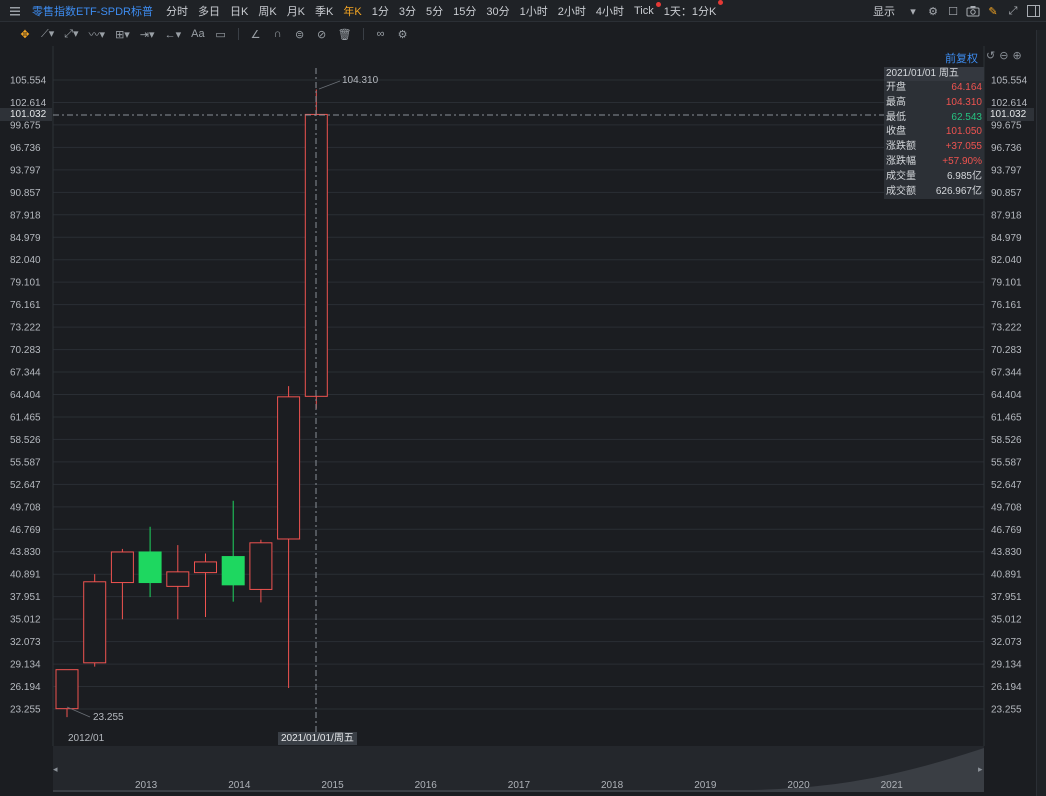  What do you see at coordinates (380, 11) in the screenshot?
I see `period-tab: 1分` at bounding box center [380, 11].